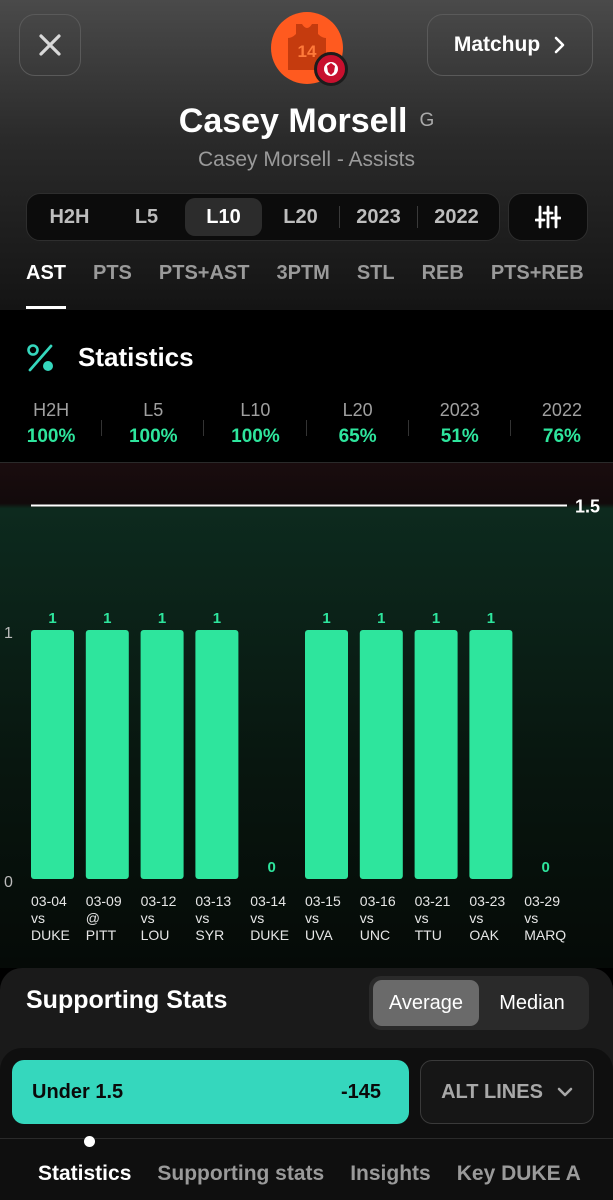 The height and width of the screenshot is (1200, 613). I want to click on range-l10: L10, so click(223, 217).